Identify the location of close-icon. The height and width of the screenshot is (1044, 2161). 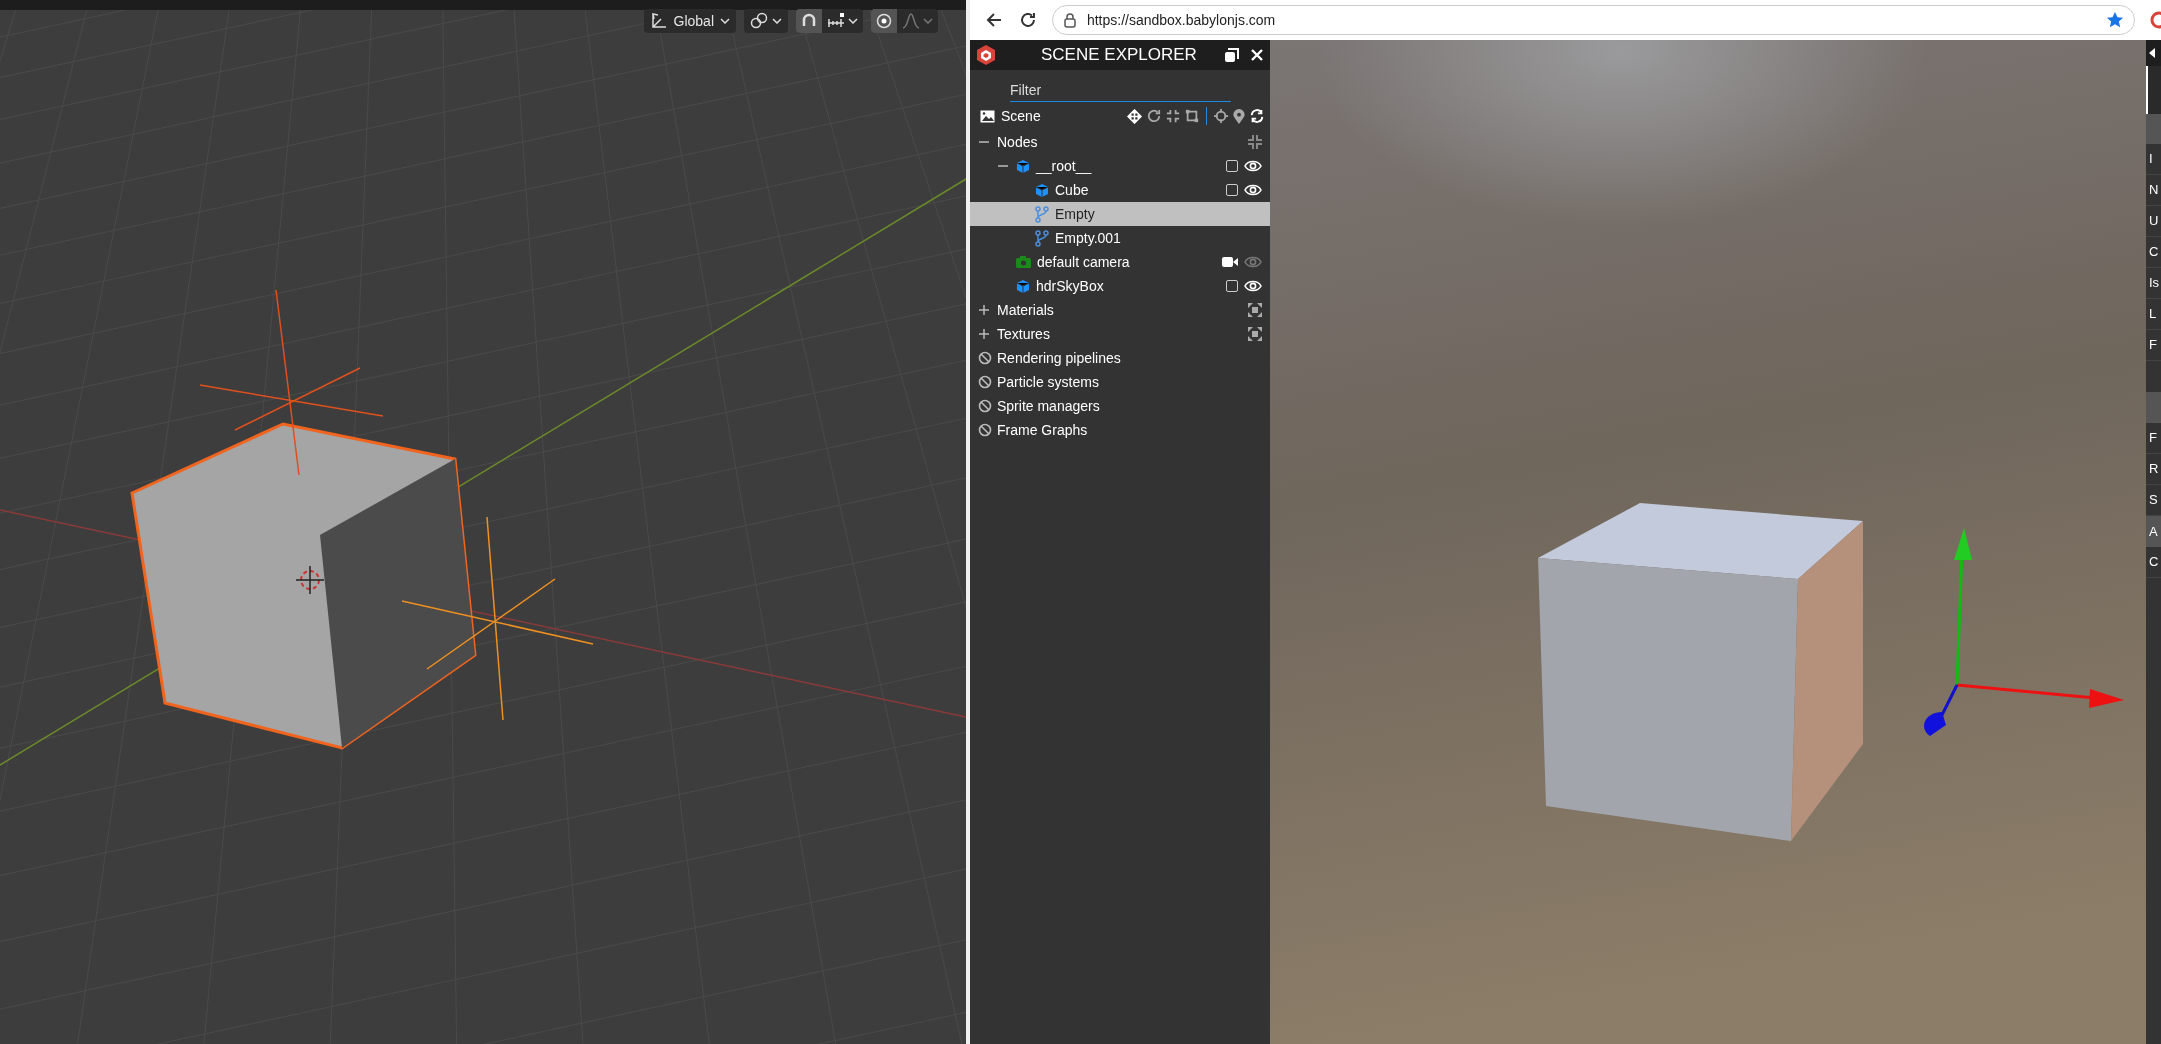
(1257, 55).